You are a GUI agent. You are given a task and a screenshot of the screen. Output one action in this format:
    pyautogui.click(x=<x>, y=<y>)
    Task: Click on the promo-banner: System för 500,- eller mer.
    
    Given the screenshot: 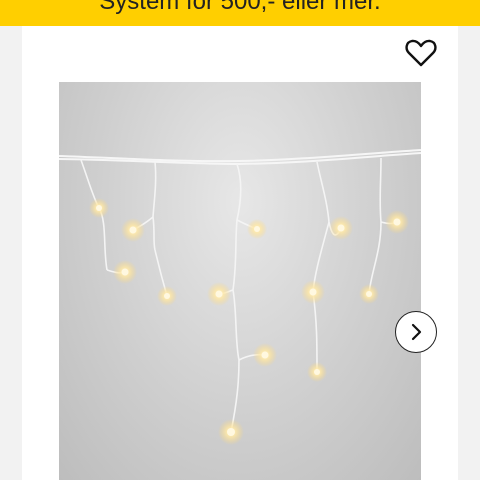 What is the action you would take?
    pyautogui.click(x=240, y=13)
    